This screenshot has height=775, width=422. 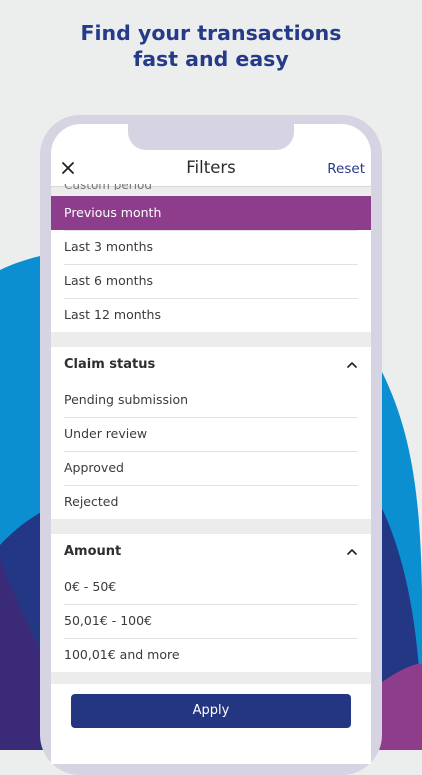 I want to click on claim-status-option: Rejected, so click(x=211, y=502).